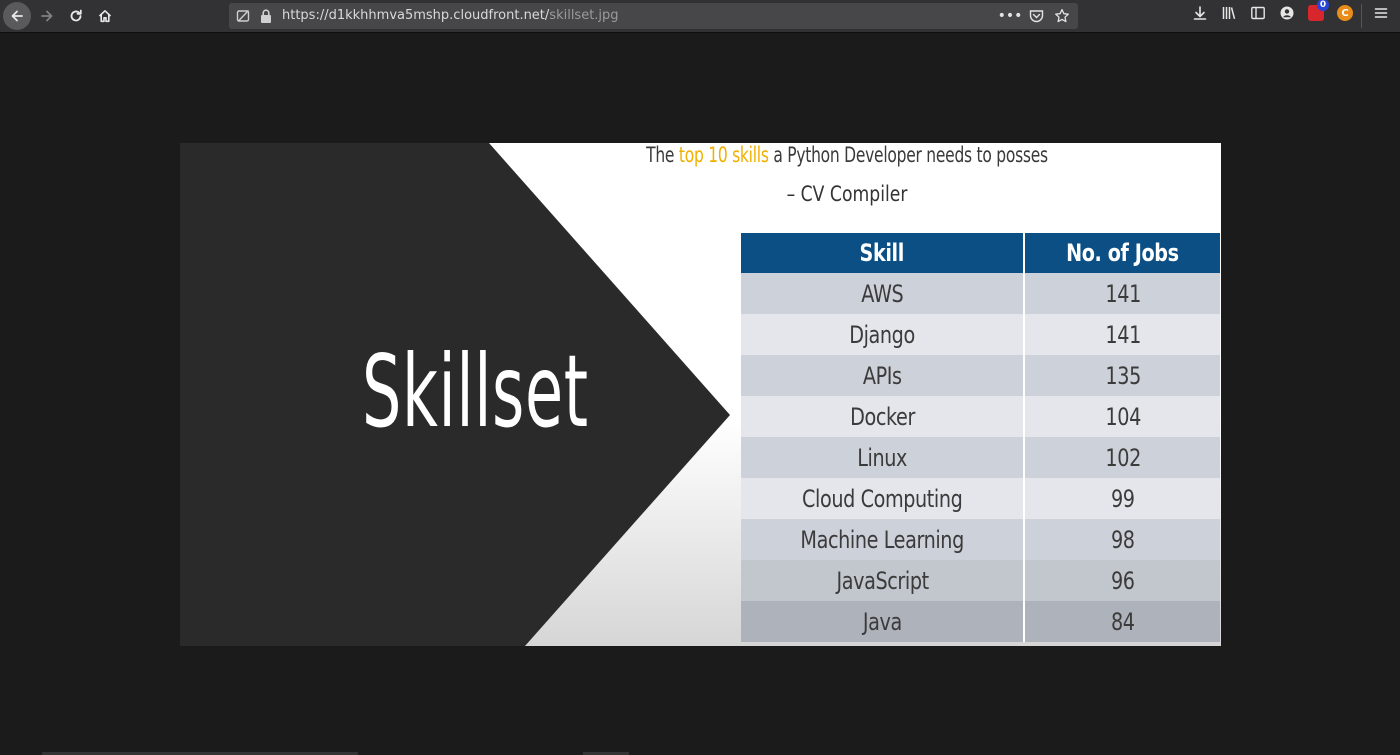 This screenshot has width=1400, height=755. Describe the element at coordinates (1062, 16) in the screenshot. I see `bookmark-star-icon` at that location.